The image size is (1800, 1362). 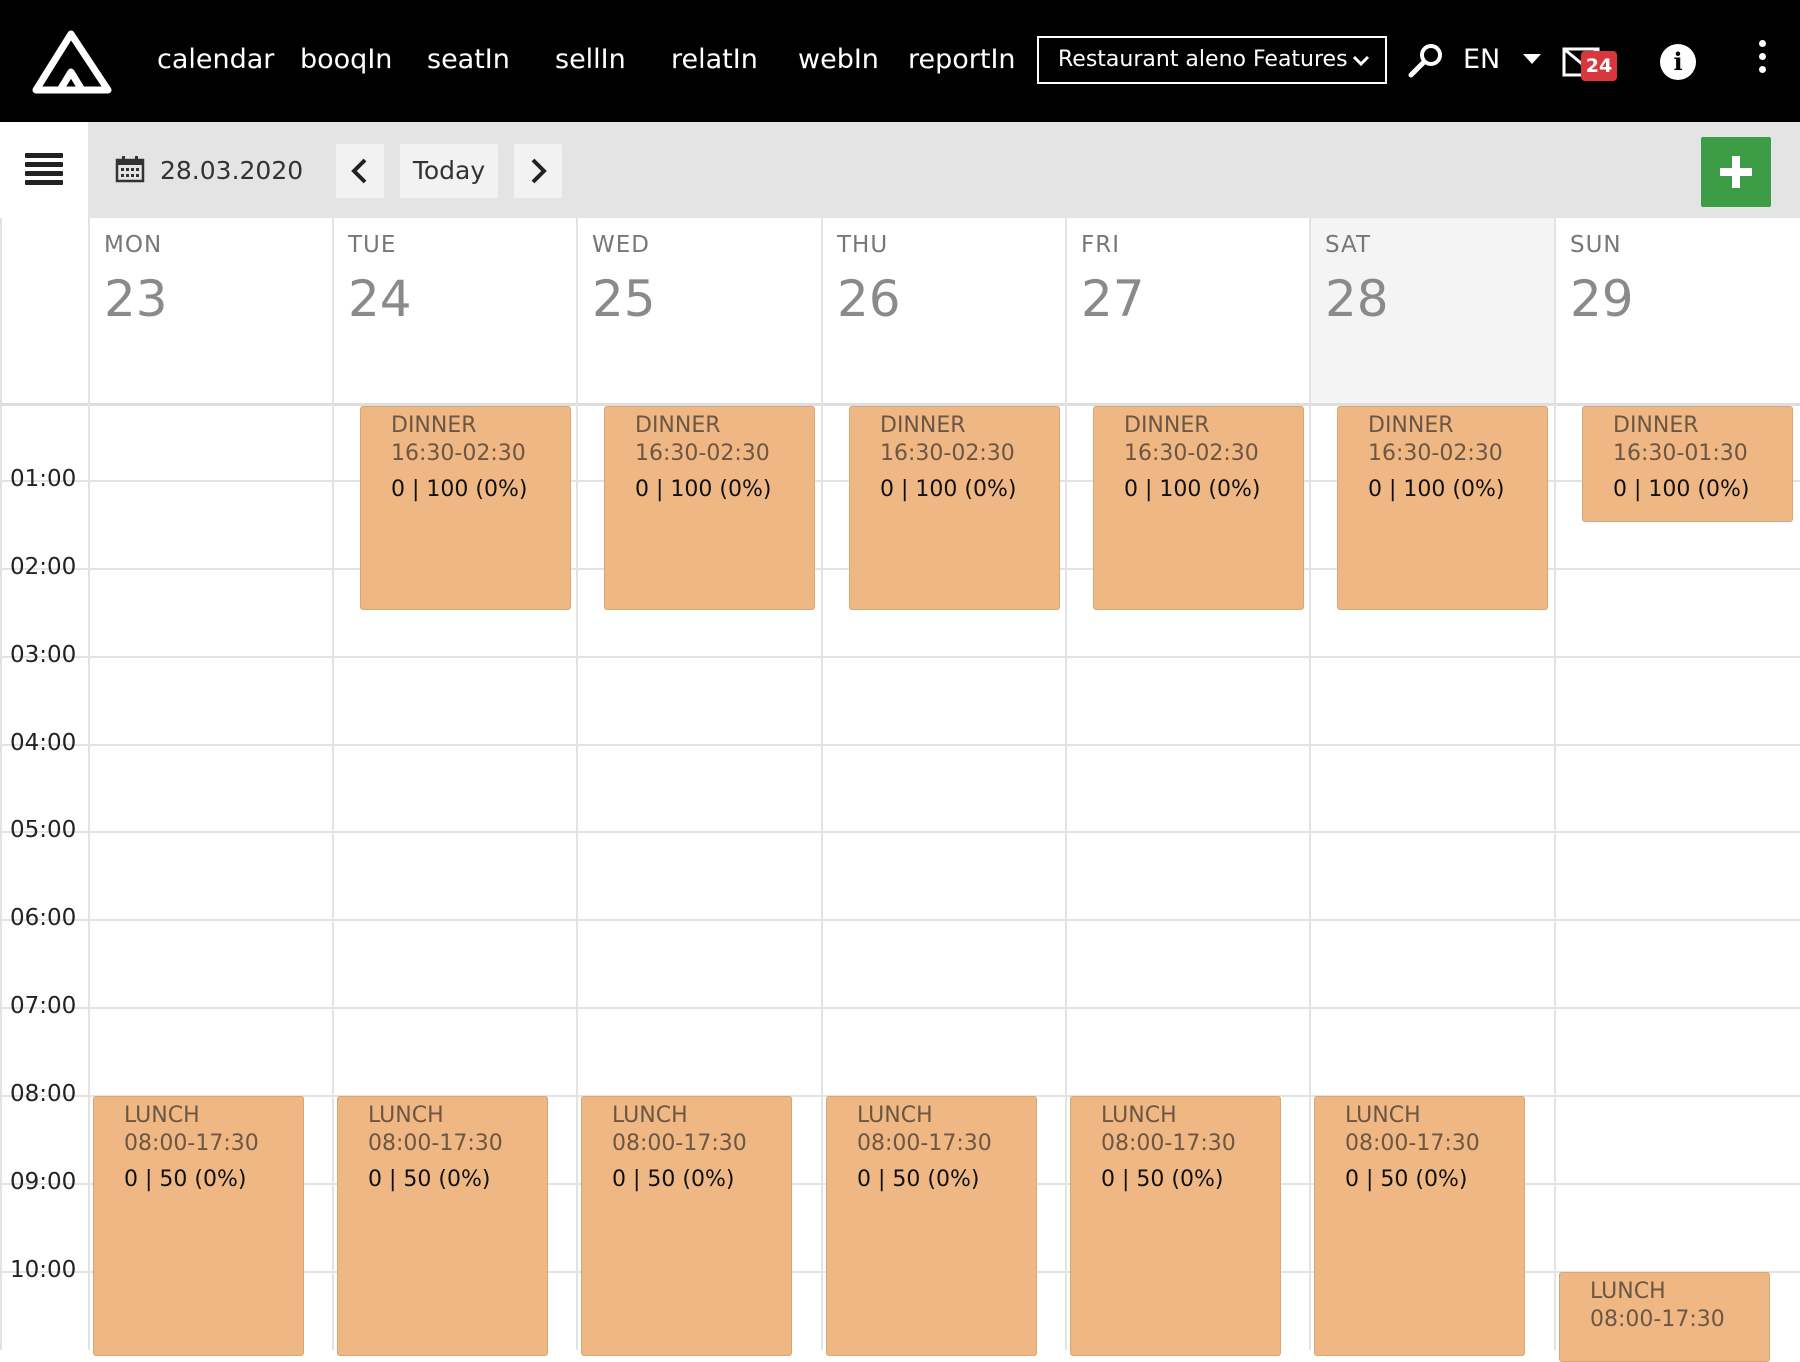 I want to click on day-header-tue: TUE 24, so click(x=454, y=311).